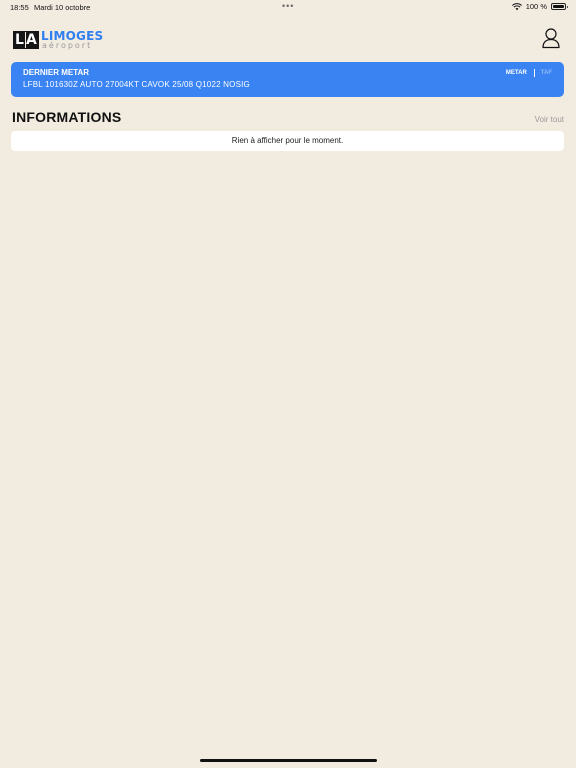 This screenshot has width=576, height=768. I want to click on home-indicator, so click(288, 760).